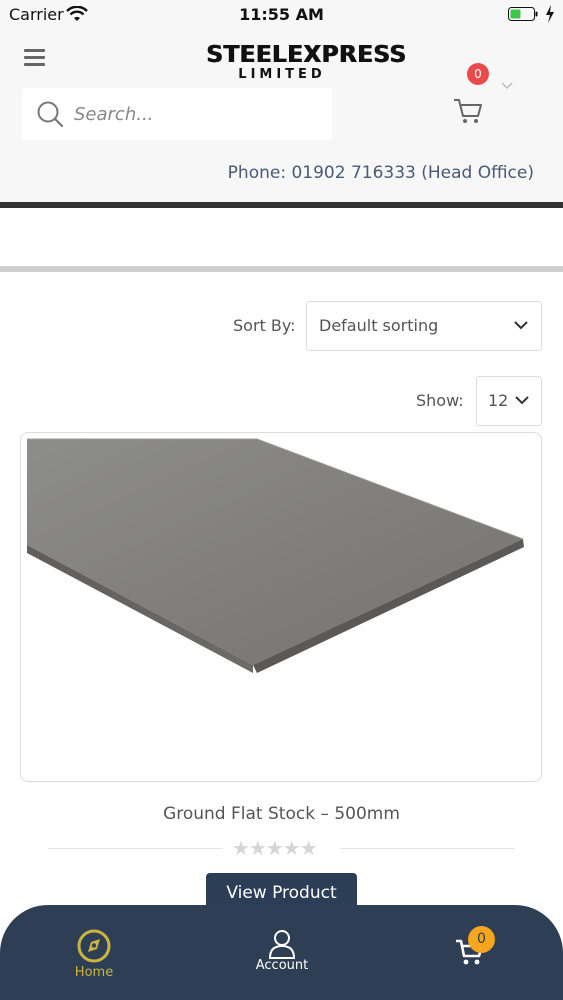 The image size is (563, 1000). I want to click on clock: 11:55 AM, so click(281, 14).